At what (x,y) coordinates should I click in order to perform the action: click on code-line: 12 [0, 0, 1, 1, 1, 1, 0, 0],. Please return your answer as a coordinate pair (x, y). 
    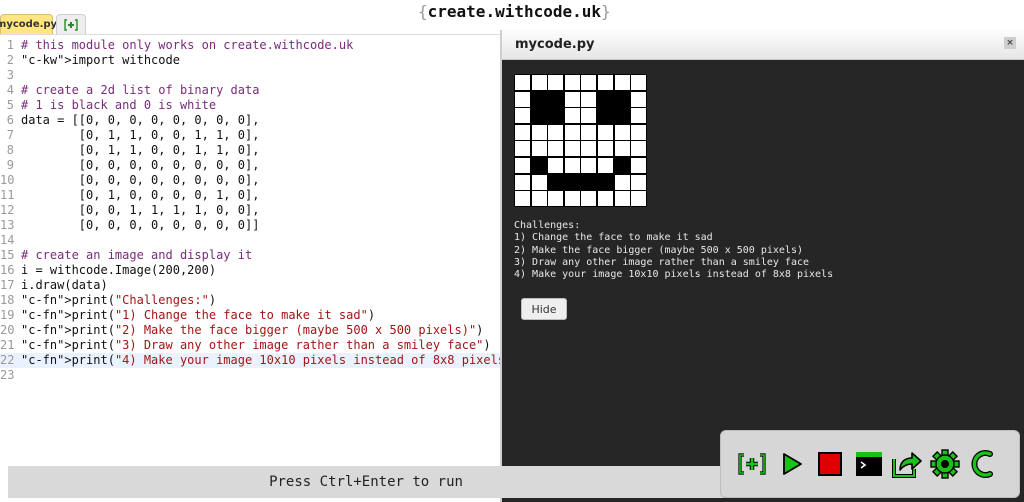
    Looking at the image, I should click on (250, 210).